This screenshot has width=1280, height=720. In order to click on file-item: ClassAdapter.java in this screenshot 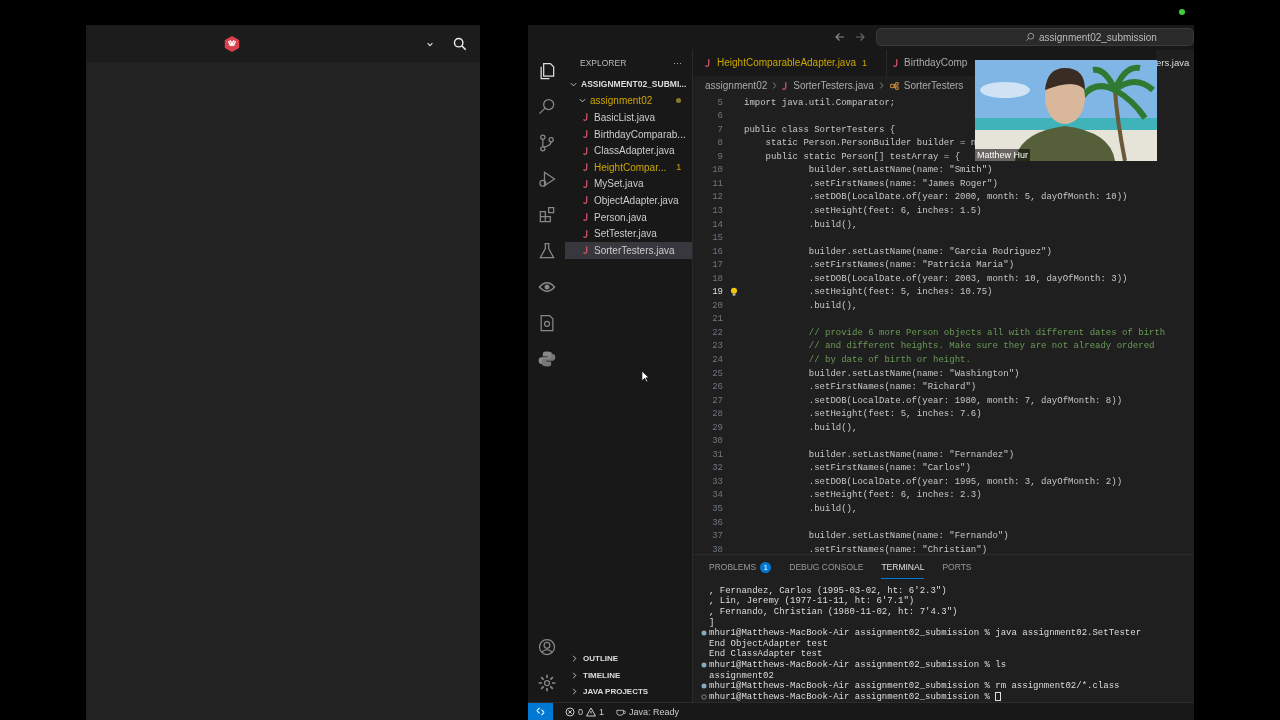, I will do `click(628, 150)`.